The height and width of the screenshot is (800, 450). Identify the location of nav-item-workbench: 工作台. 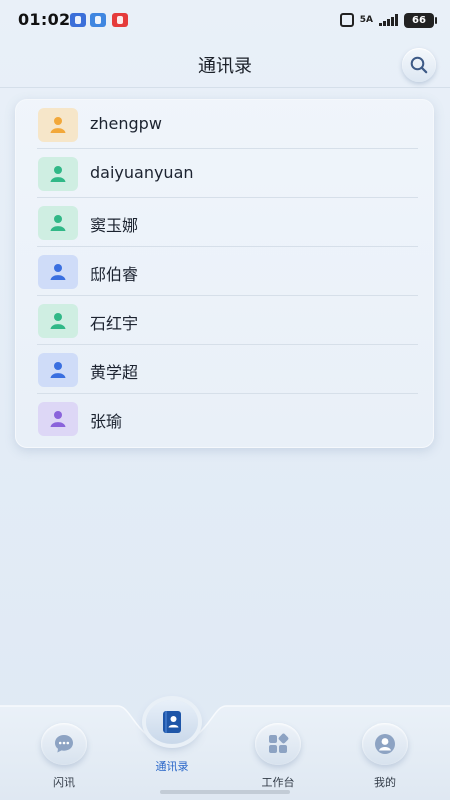
(278, 756).